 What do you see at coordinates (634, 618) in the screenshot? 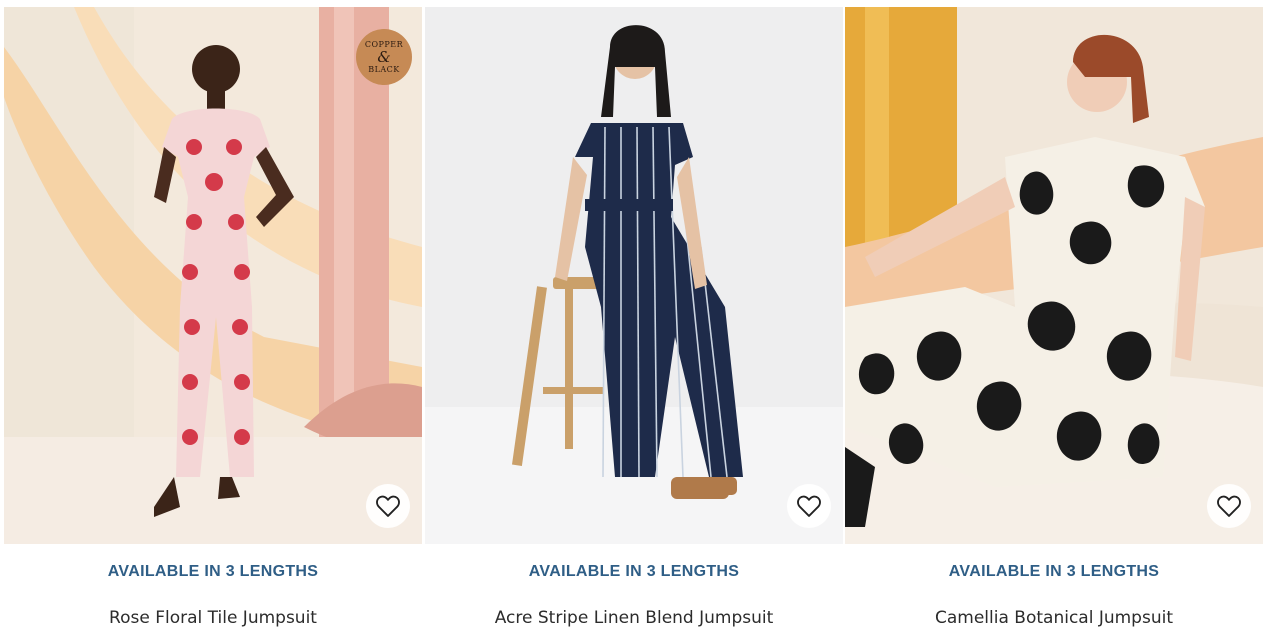
I see `product-name-link: Acre Stripe Linen Blend Jumpsuit` at bounding box center [634, 618].